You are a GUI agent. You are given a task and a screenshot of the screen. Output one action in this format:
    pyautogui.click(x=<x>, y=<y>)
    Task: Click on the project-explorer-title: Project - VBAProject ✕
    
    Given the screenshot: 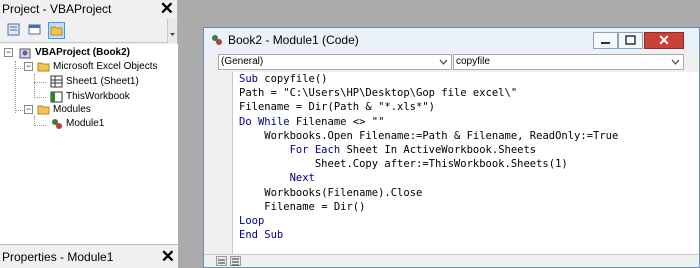 What is the action you would take?
    pyautogui.click(x=88, y=9)
    